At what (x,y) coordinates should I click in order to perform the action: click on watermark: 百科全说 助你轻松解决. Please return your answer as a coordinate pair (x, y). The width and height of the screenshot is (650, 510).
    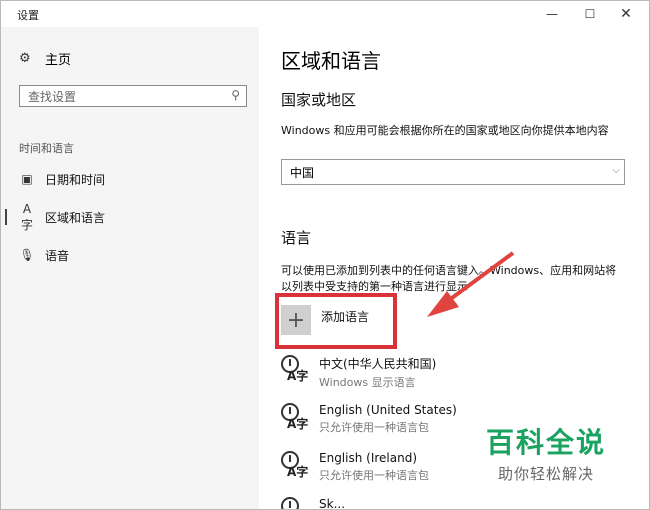
    Looking at the image, I should click on (546, 452).